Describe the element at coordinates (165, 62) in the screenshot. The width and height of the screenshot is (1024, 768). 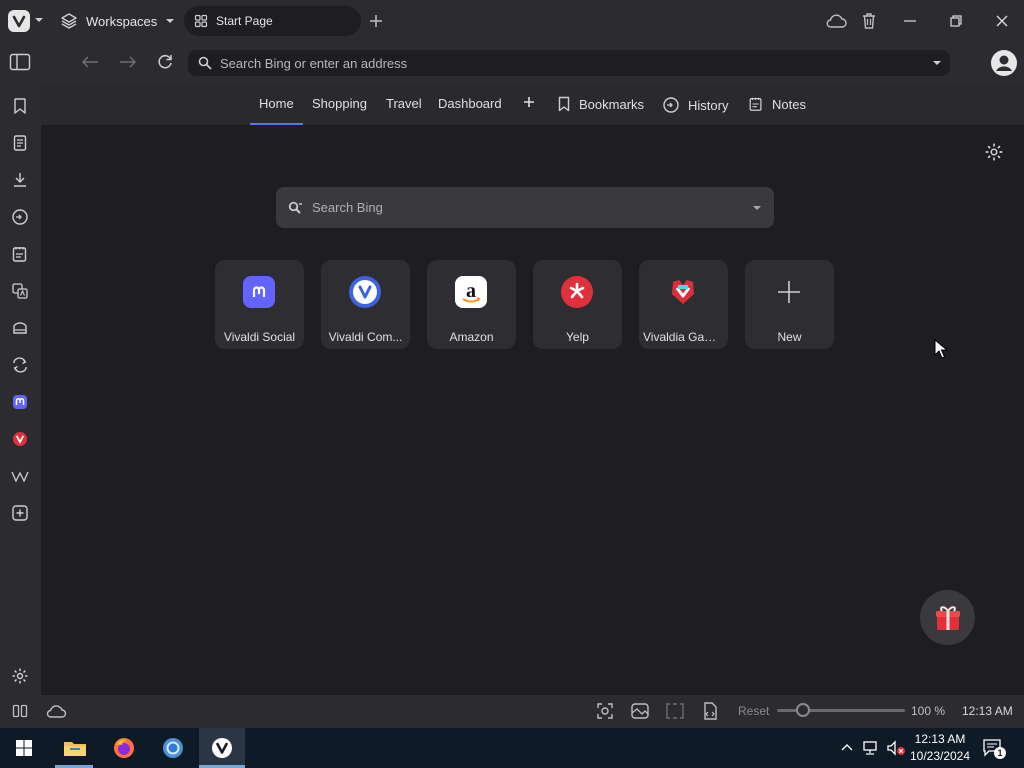
I see `reload-icon` at that location.